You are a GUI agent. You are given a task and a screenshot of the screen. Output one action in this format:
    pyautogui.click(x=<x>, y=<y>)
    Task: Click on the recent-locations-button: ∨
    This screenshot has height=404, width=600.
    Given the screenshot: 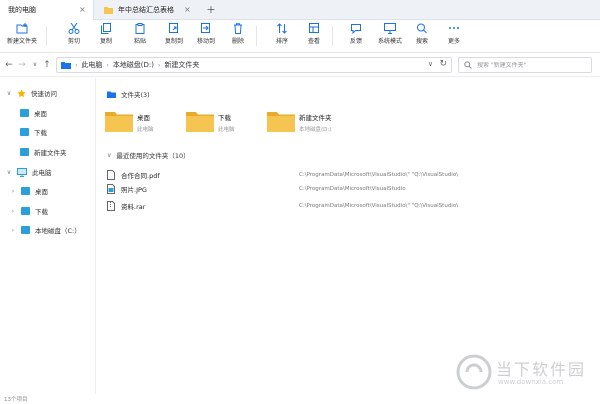 What is the action you would take?
    pyautogui.click(x=35, y=65)
    